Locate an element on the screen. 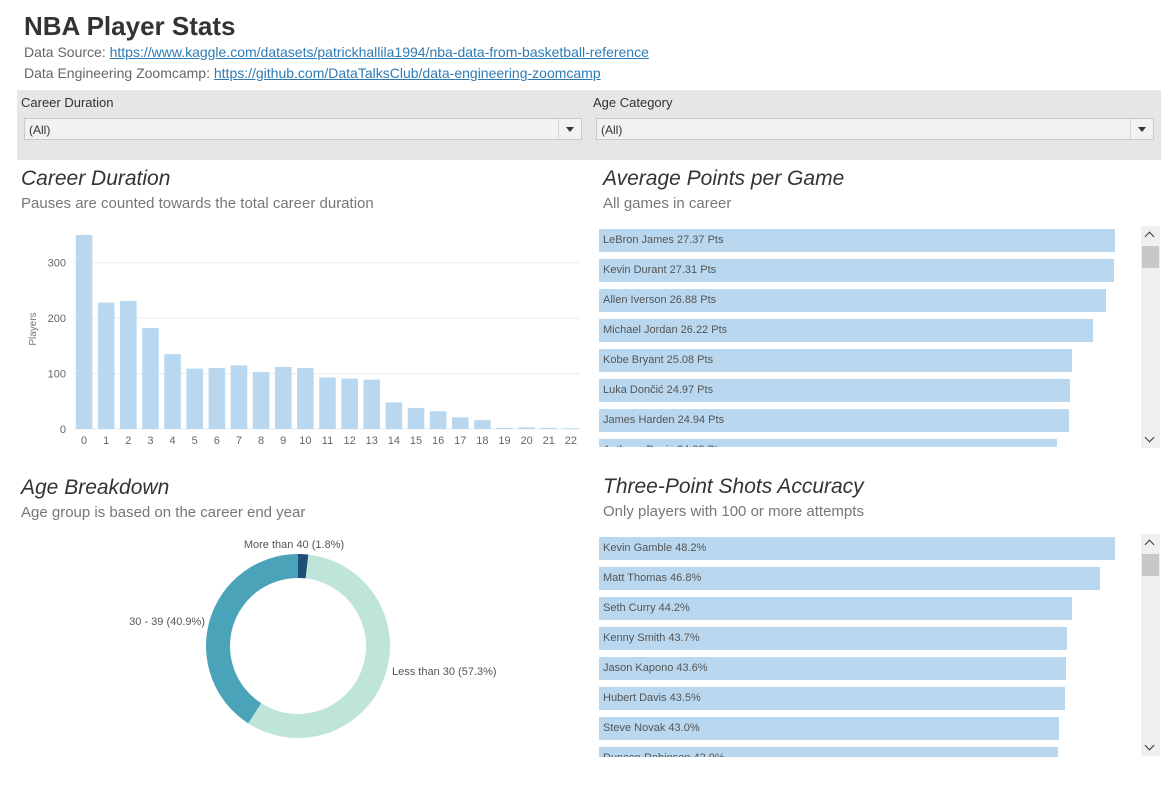 The height and width of the screenshot is (791, 1175). donut-slice-label: Less than 30 (57.3%) is located at coordinates (444, 672).